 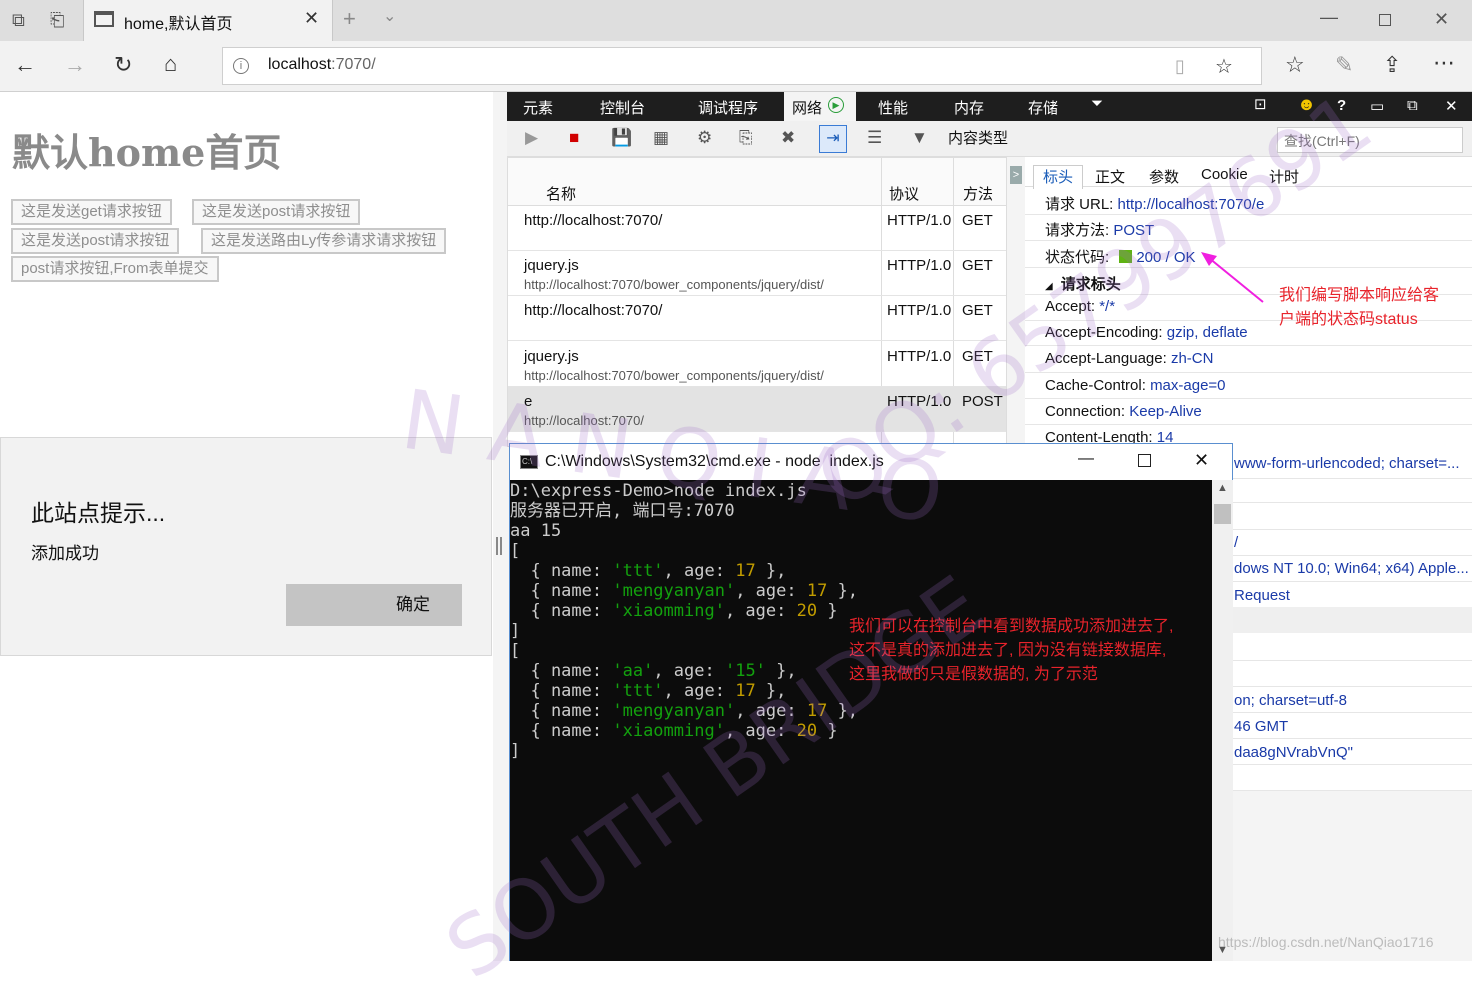 What do you see at coordinates (728, 107) in the screenshot?
I see `tab-debugger: 调试程序` at bounding box center [728, 107].